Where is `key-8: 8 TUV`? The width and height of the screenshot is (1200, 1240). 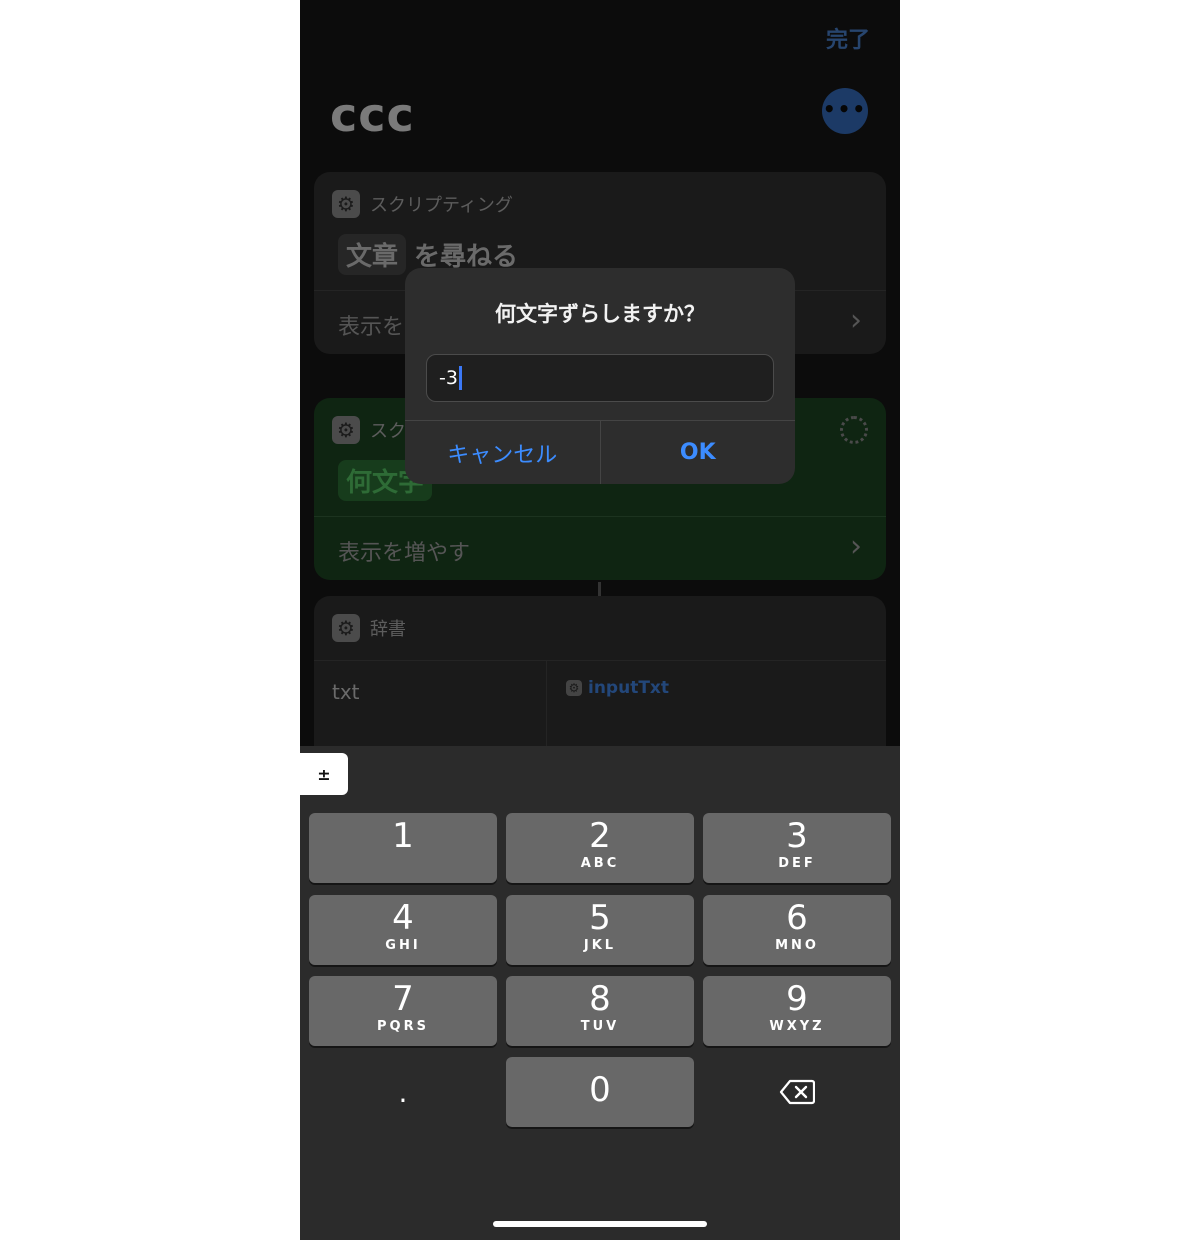 key-8: 8 TUV is located at coordinates (600, 1011).